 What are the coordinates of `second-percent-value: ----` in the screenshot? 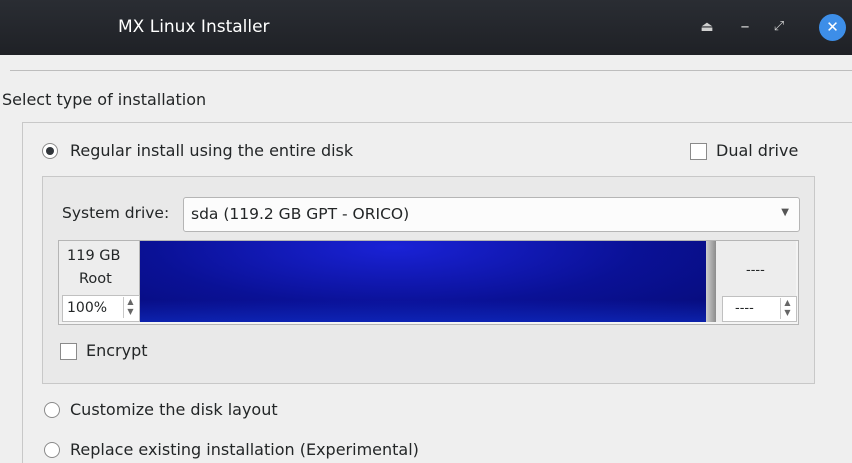 It's located at (744, 308).